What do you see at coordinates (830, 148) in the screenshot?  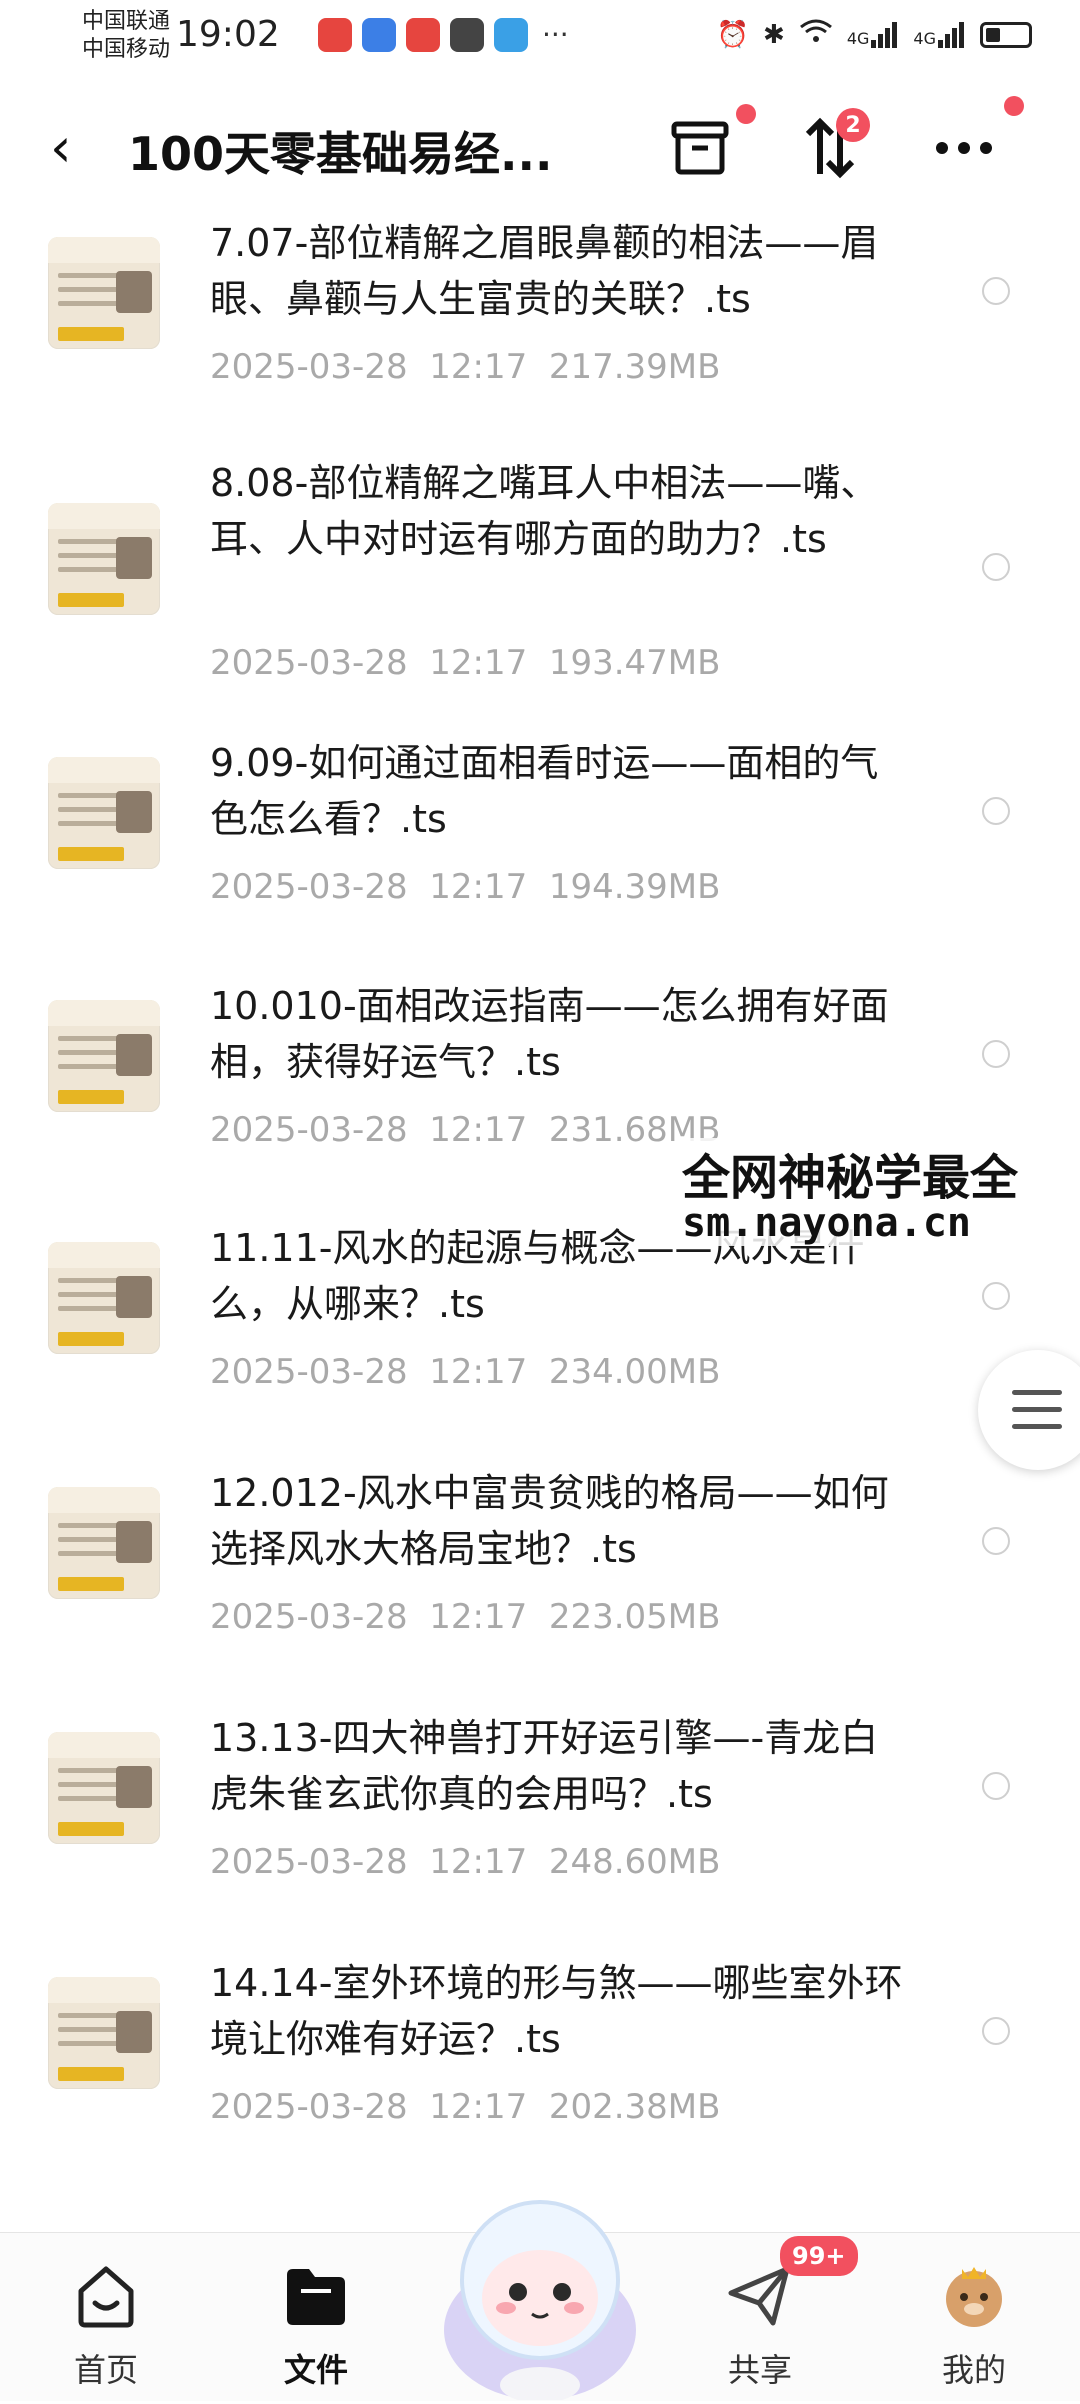 I see `transfer-button: 2` at bounding box center [830, 148].